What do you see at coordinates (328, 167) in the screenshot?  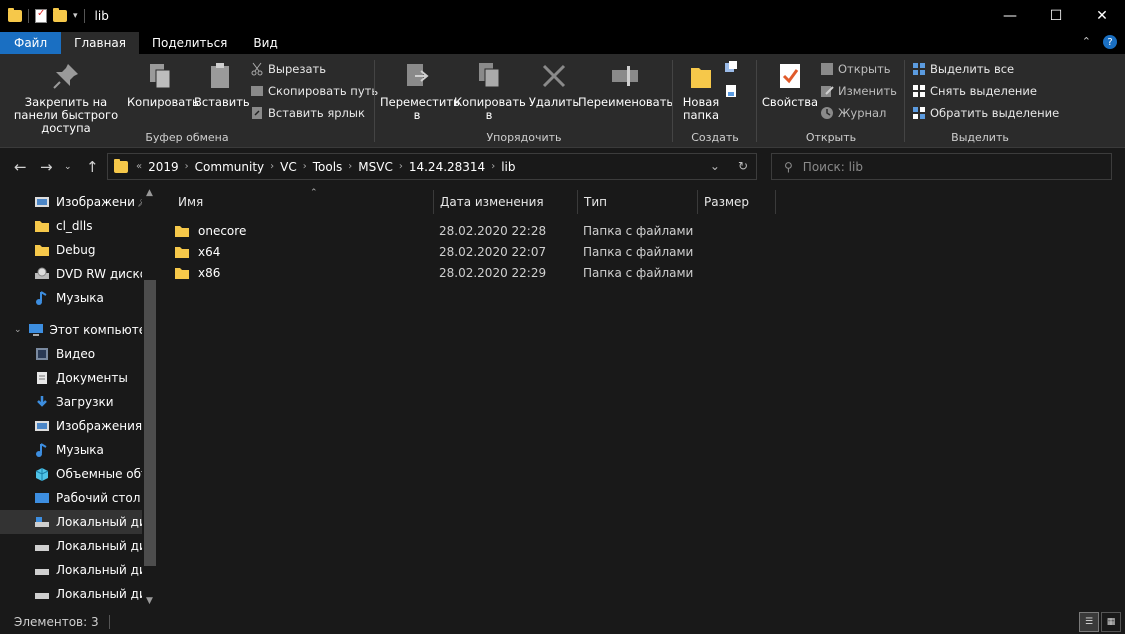 I see `breadcrumb-tools: Tools` at bounding box center [328, 167].